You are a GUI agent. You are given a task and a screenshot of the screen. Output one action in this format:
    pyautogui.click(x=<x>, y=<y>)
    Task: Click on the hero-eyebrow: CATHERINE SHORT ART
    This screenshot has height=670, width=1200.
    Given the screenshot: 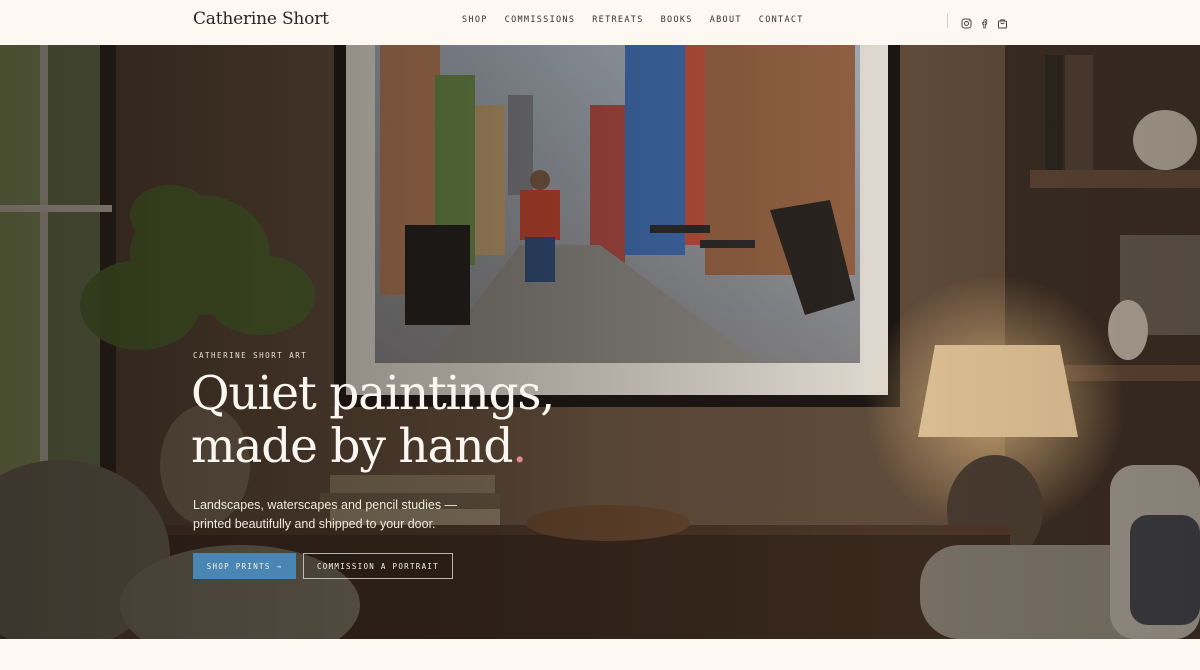 What is the action you would take?
    pyautogui.click(x=250, y=355)
    